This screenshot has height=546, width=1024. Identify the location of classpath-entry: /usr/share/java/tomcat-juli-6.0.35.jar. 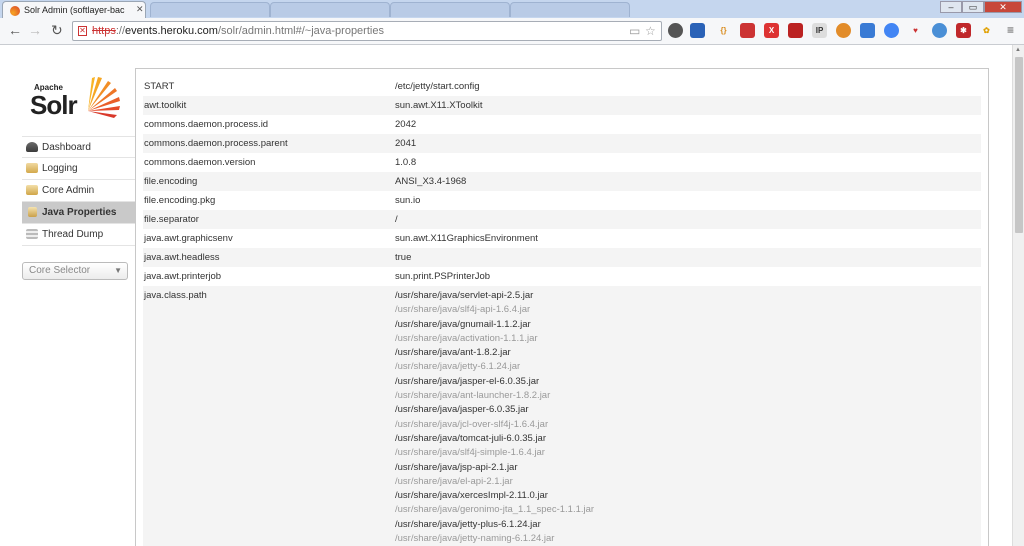
(471, 438).